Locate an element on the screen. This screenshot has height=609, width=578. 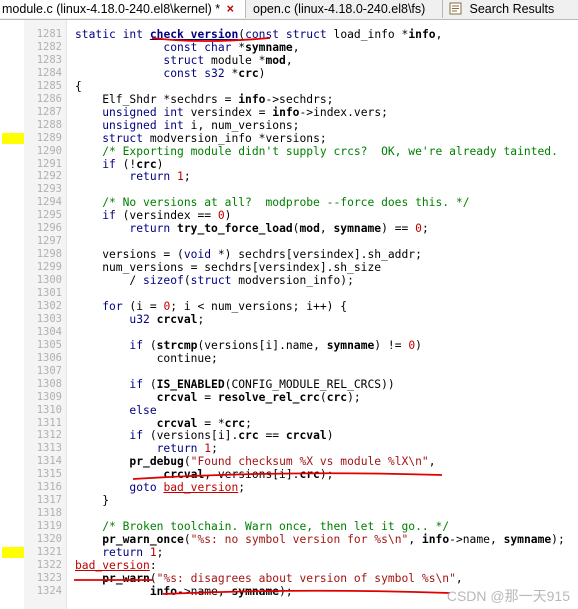
tab-search-results: Search Results is located at coordinates (512, 9).